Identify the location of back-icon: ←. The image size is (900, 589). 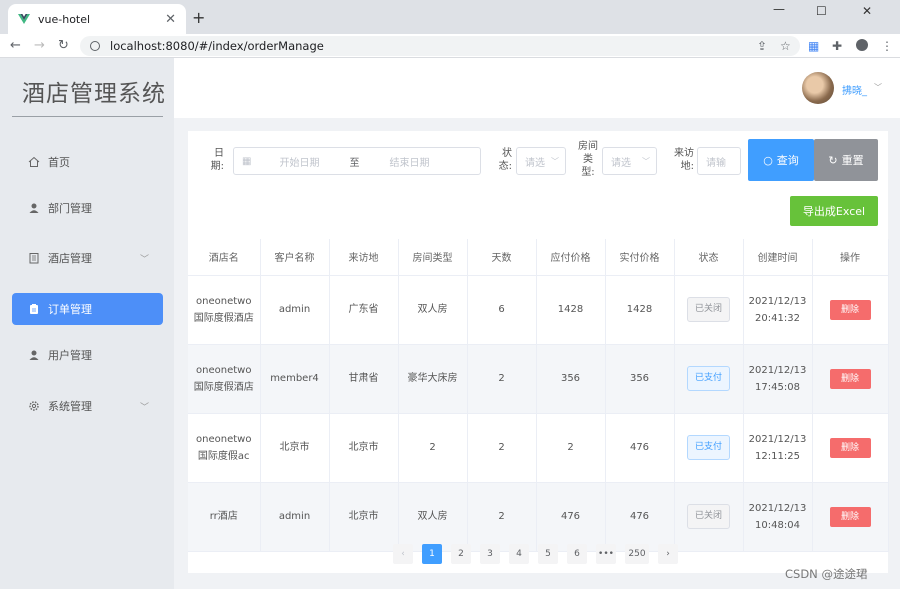
(15, 45).